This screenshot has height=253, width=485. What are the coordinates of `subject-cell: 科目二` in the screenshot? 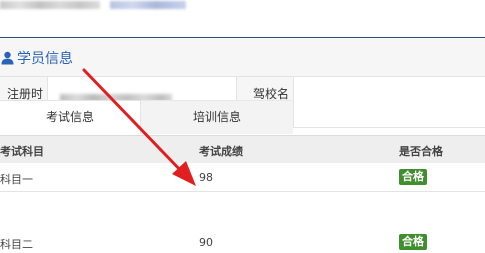 It's located at (16, 244).